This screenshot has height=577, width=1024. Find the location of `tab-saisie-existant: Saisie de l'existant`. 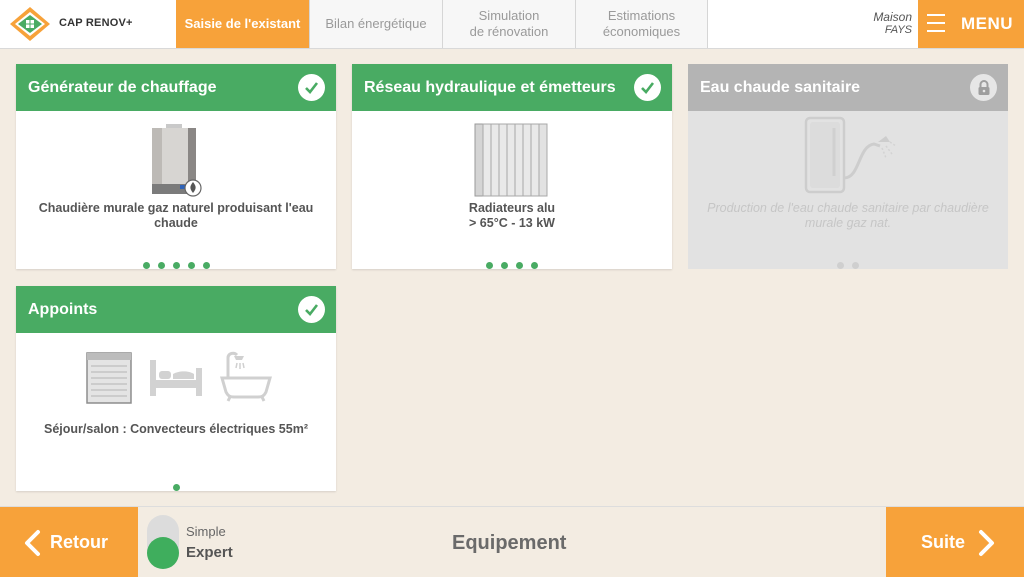

tab-saisie-existant: Saisie de l'existant is located at coordinates (242, 24).